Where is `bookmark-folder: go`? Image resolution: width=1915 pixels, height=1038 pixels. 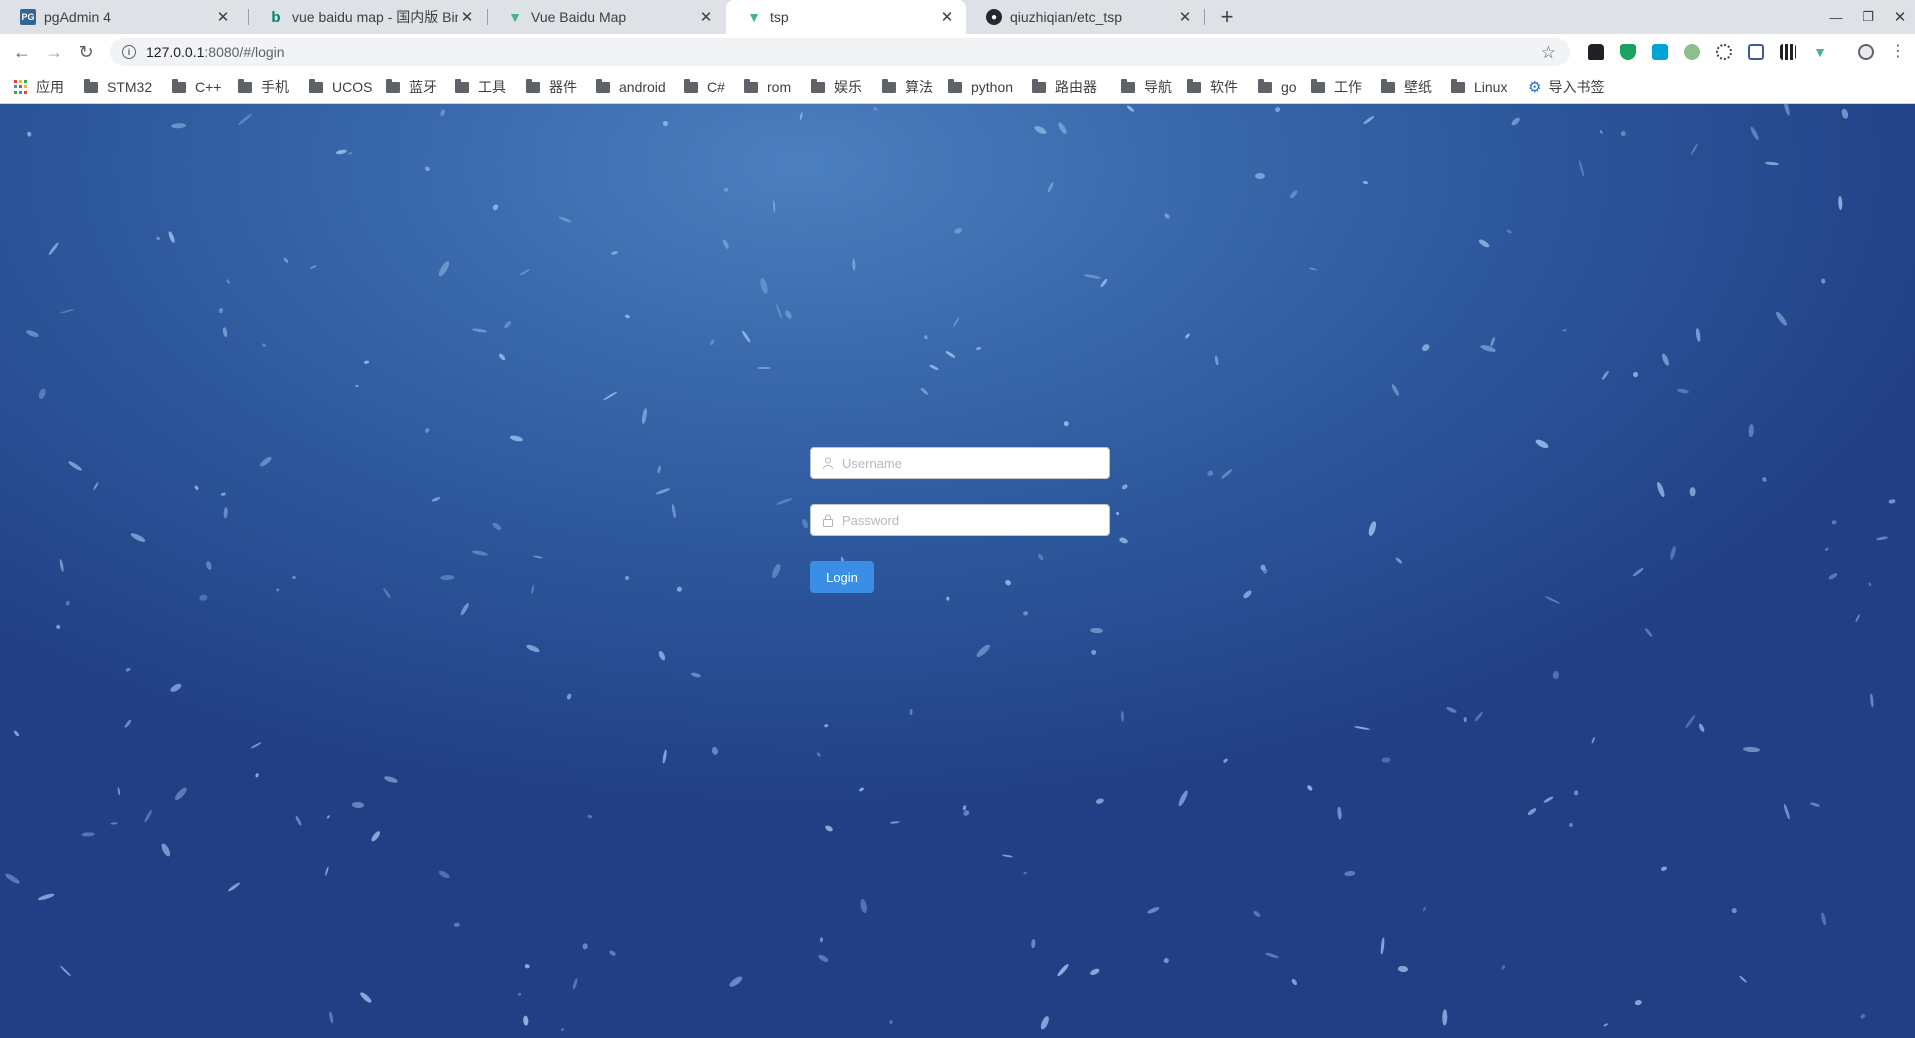 bookmark-folder: go is located at coordinates (1277, 87).